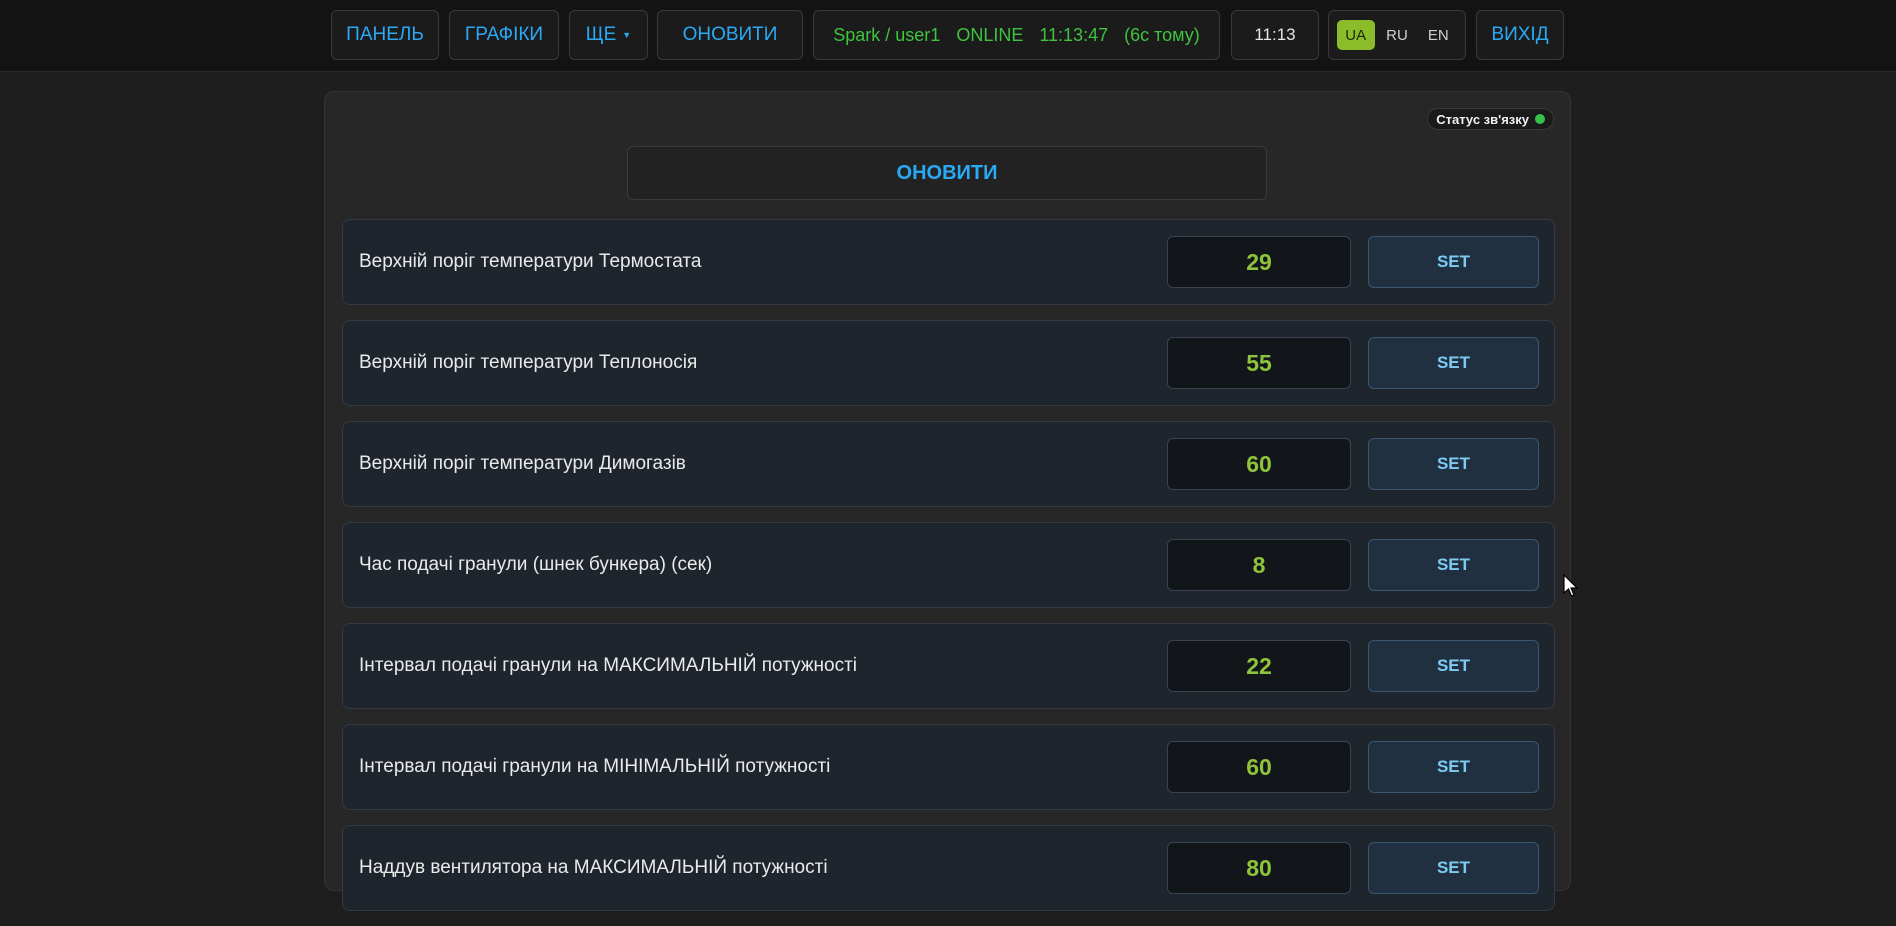 The image size is (1896, 926). Describe the element at coordinates (536, 564) in the screenshot. I see `setting-label: Час подачі гранули (шнек бункера) (сек)` at that location.